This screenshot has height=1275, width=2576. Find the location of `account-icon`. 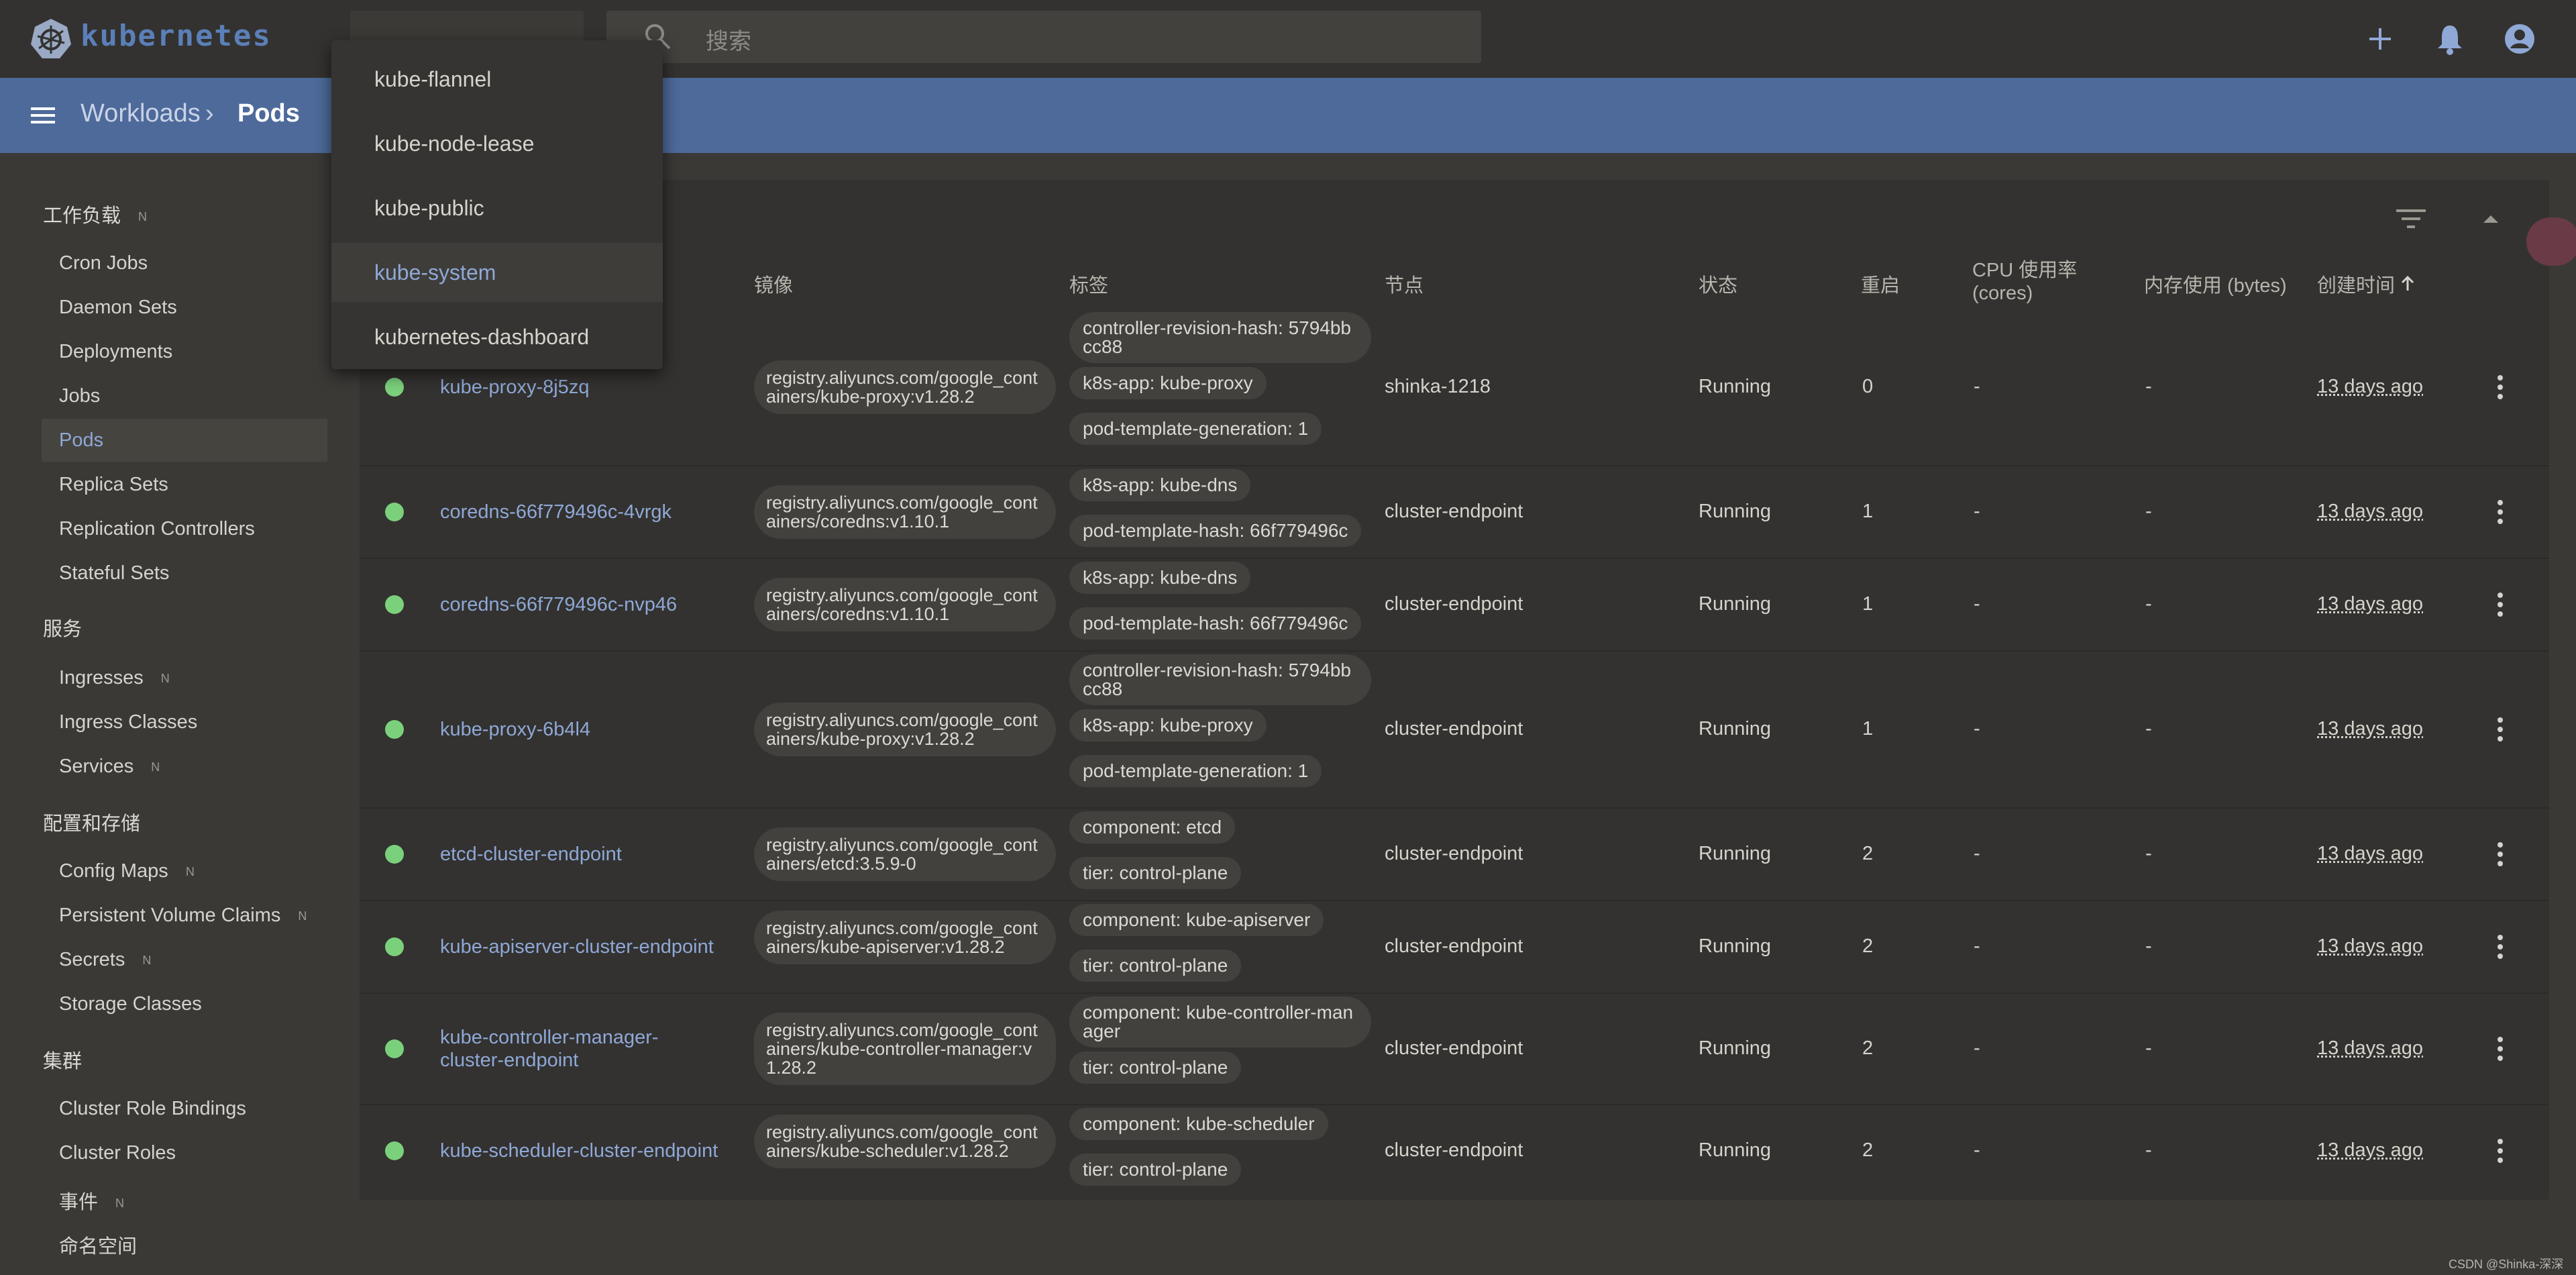

account-icon is located at coordinates (2519, 39).